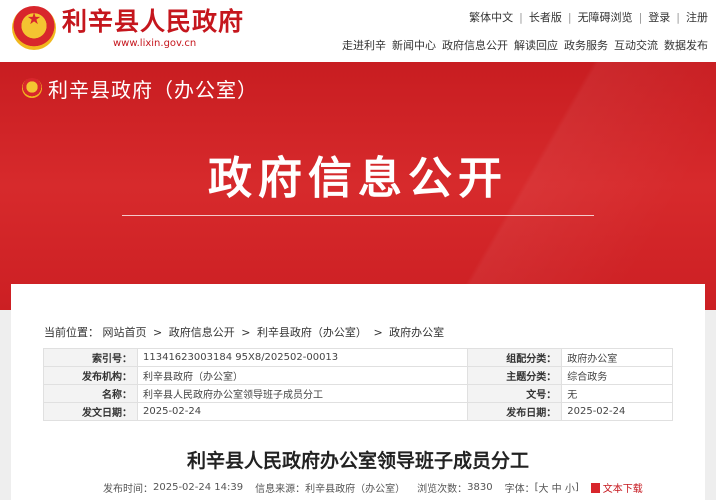 Image resolution: width=716 pixels, height=500 pixels. I want to click on font-label: 字体：, so click(519, 489).